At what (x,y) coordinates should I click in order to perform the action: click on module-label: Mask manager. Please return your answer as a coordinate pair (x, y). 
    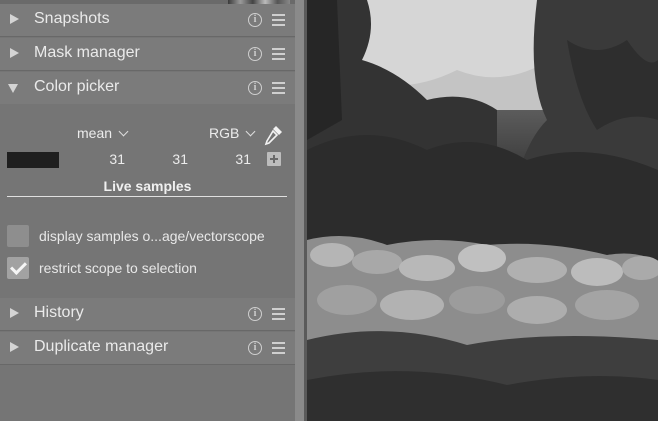
    Looking at the image, I should click on (87, 52).